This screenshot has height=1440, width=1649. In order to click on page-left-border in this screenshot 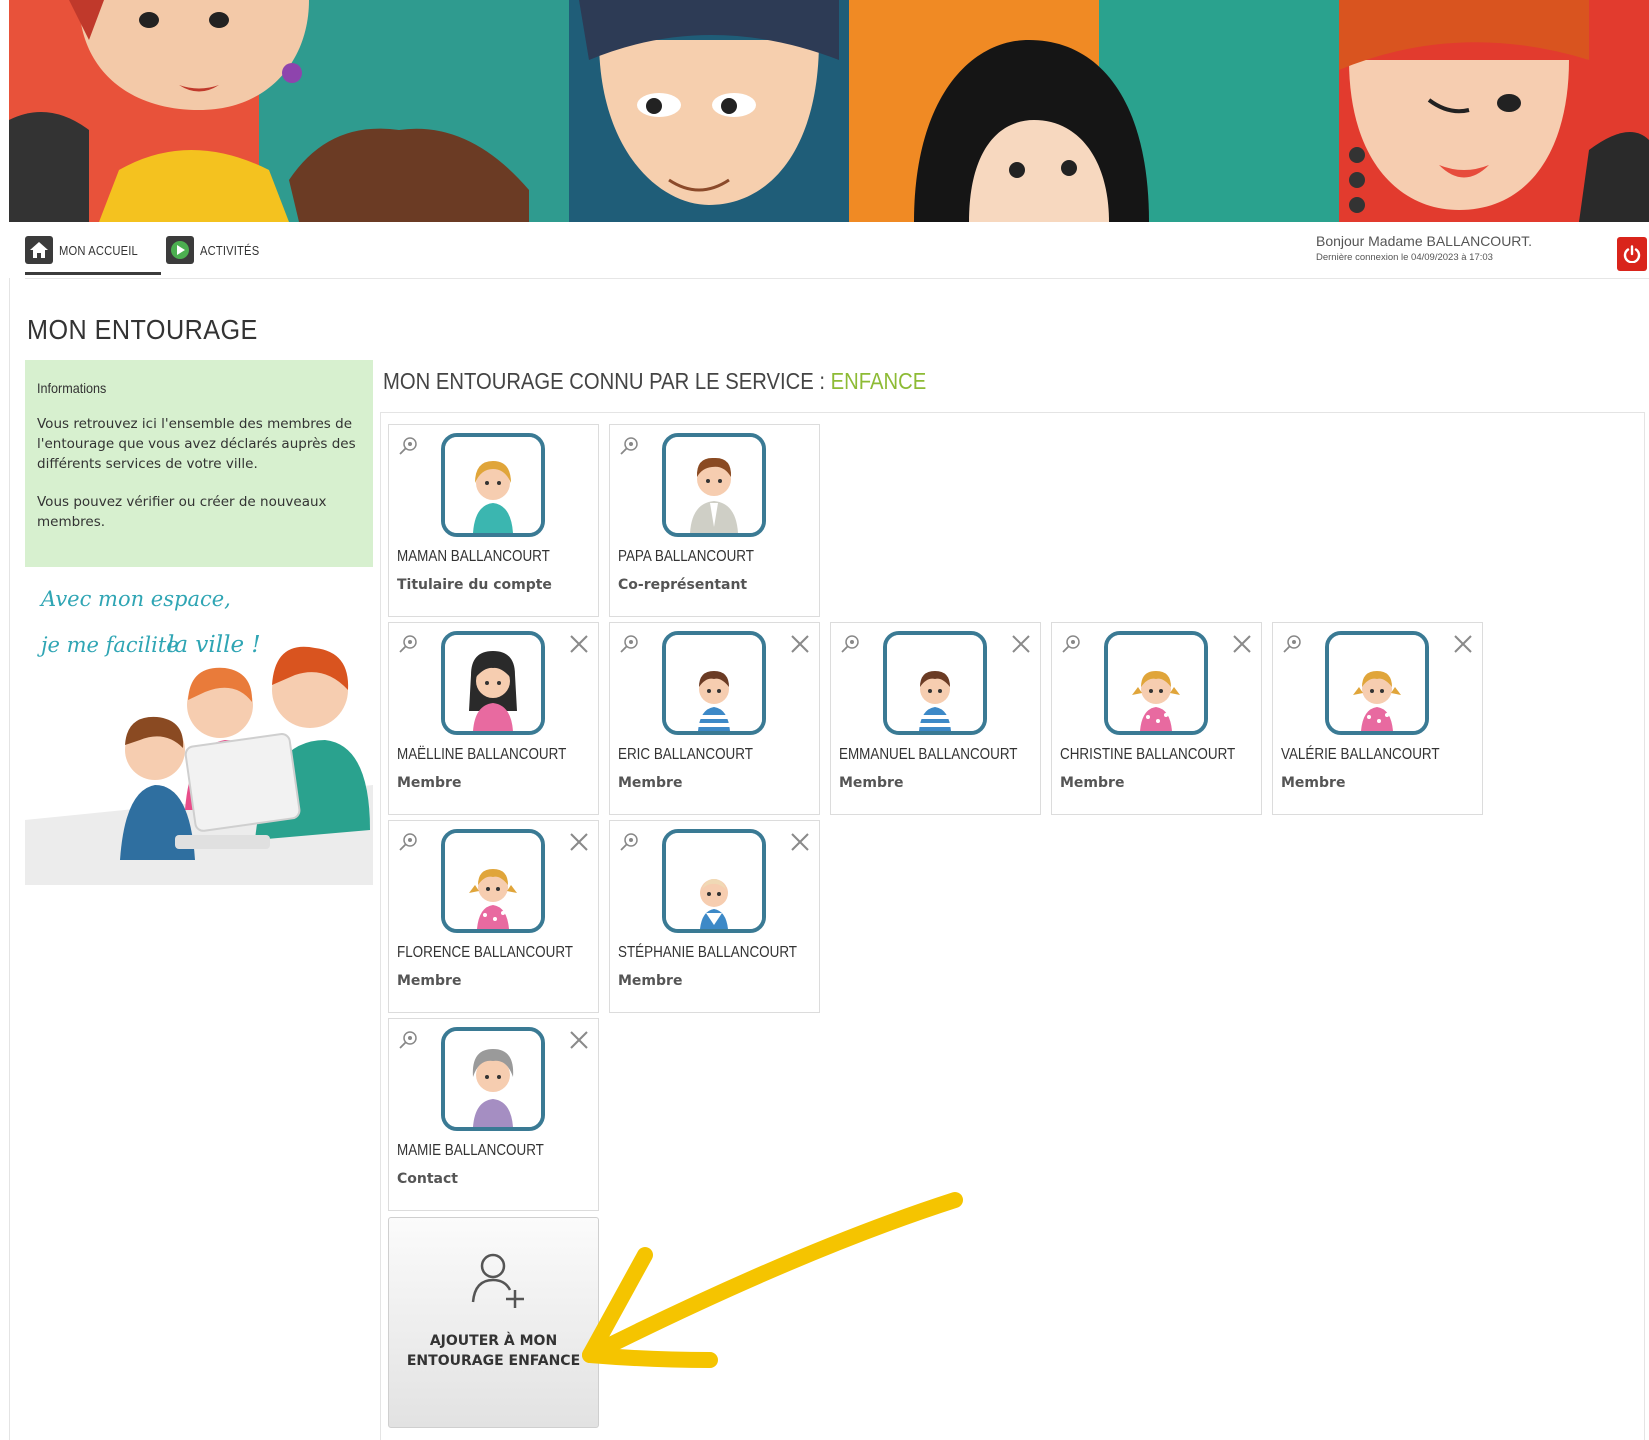, I will do `click(9, 859)`.